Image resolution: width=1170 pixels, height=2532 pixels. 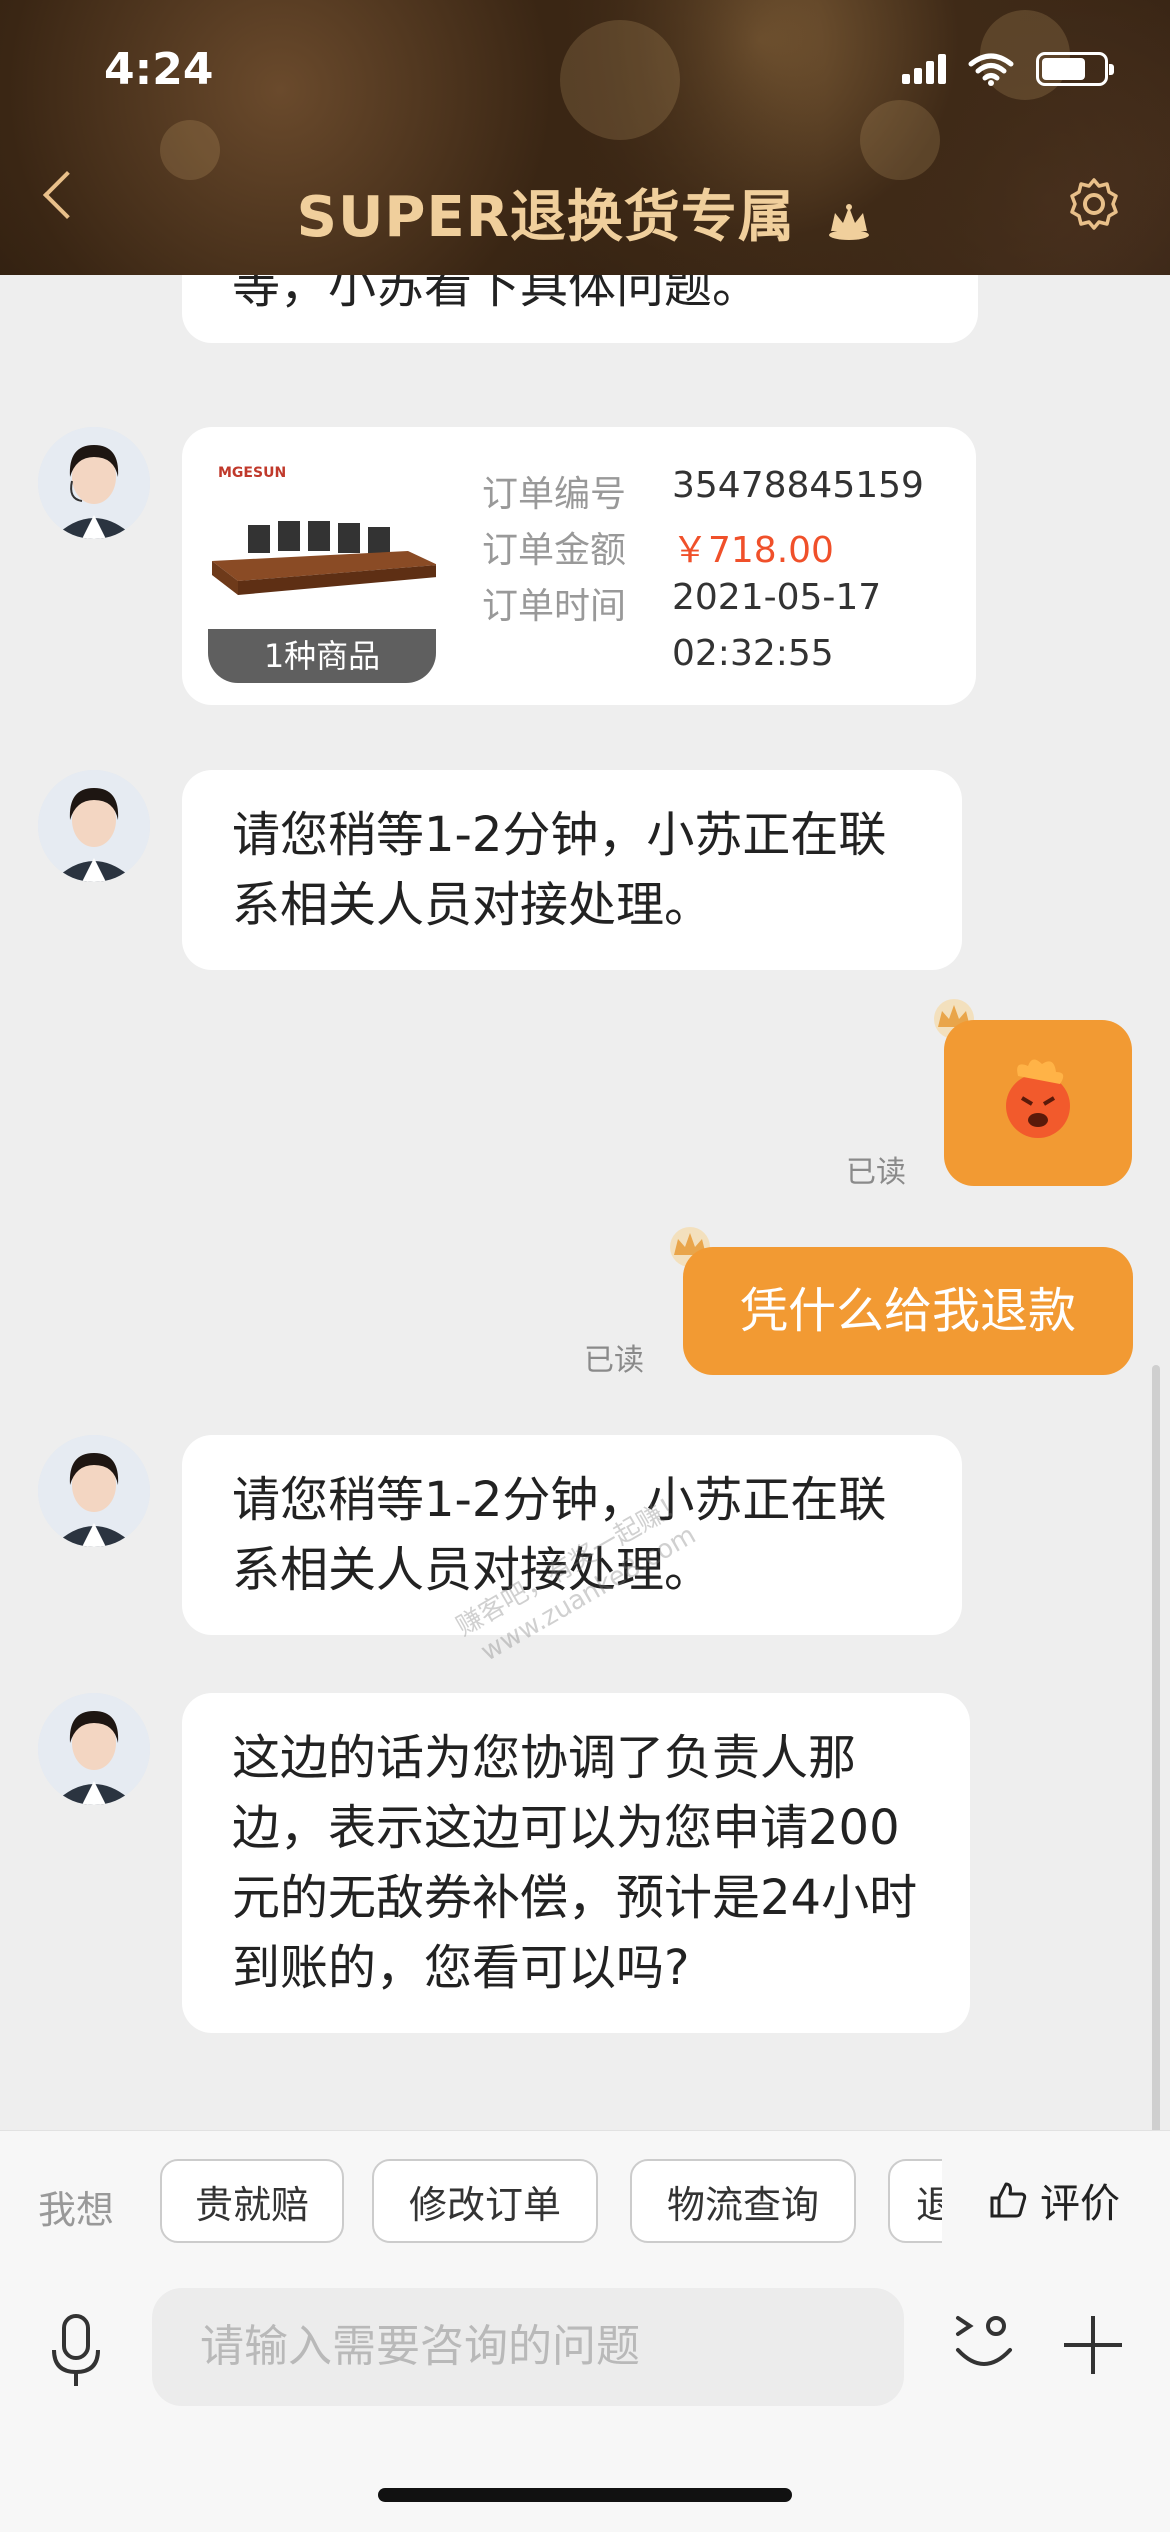 I want to click on angry-emoji-icon, so click(x=1038, y=1098).